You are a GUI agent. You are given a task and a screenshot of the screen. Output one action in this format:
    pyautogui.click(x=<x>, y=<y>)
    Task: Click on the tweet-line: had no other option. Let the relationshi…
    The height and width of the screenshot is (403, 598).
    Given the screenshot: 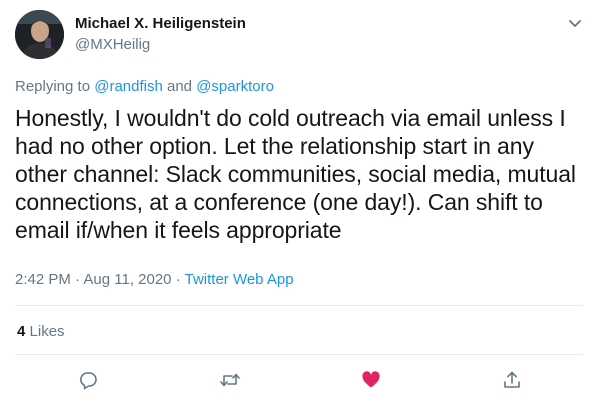 What is the action you would take?
    pyautogui.click(x=274, y=146)
    